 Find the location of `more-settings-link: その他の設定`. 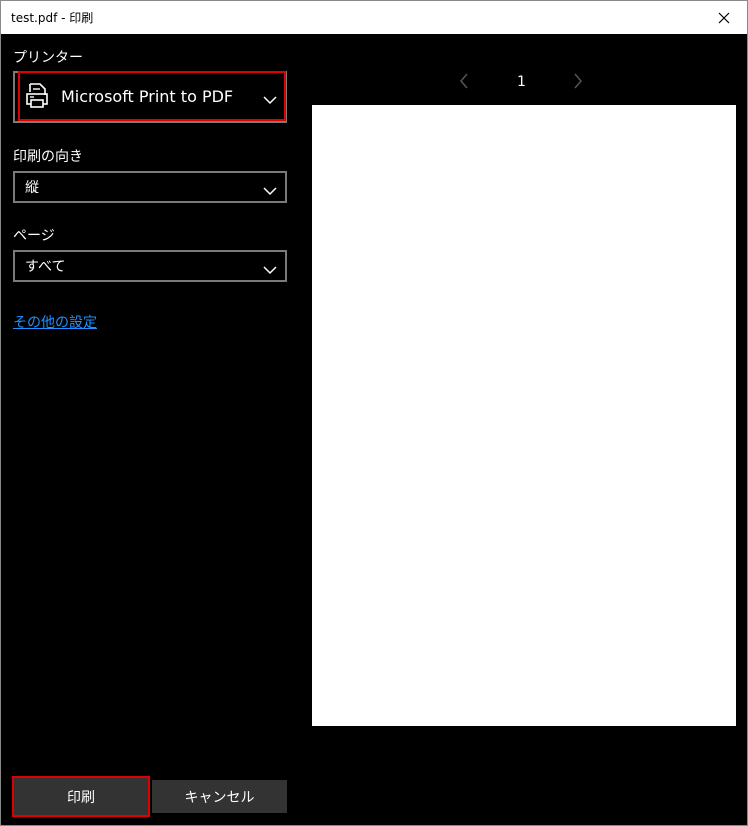

more-settings-link: その他の設定 is located at coordinates (55, 322).